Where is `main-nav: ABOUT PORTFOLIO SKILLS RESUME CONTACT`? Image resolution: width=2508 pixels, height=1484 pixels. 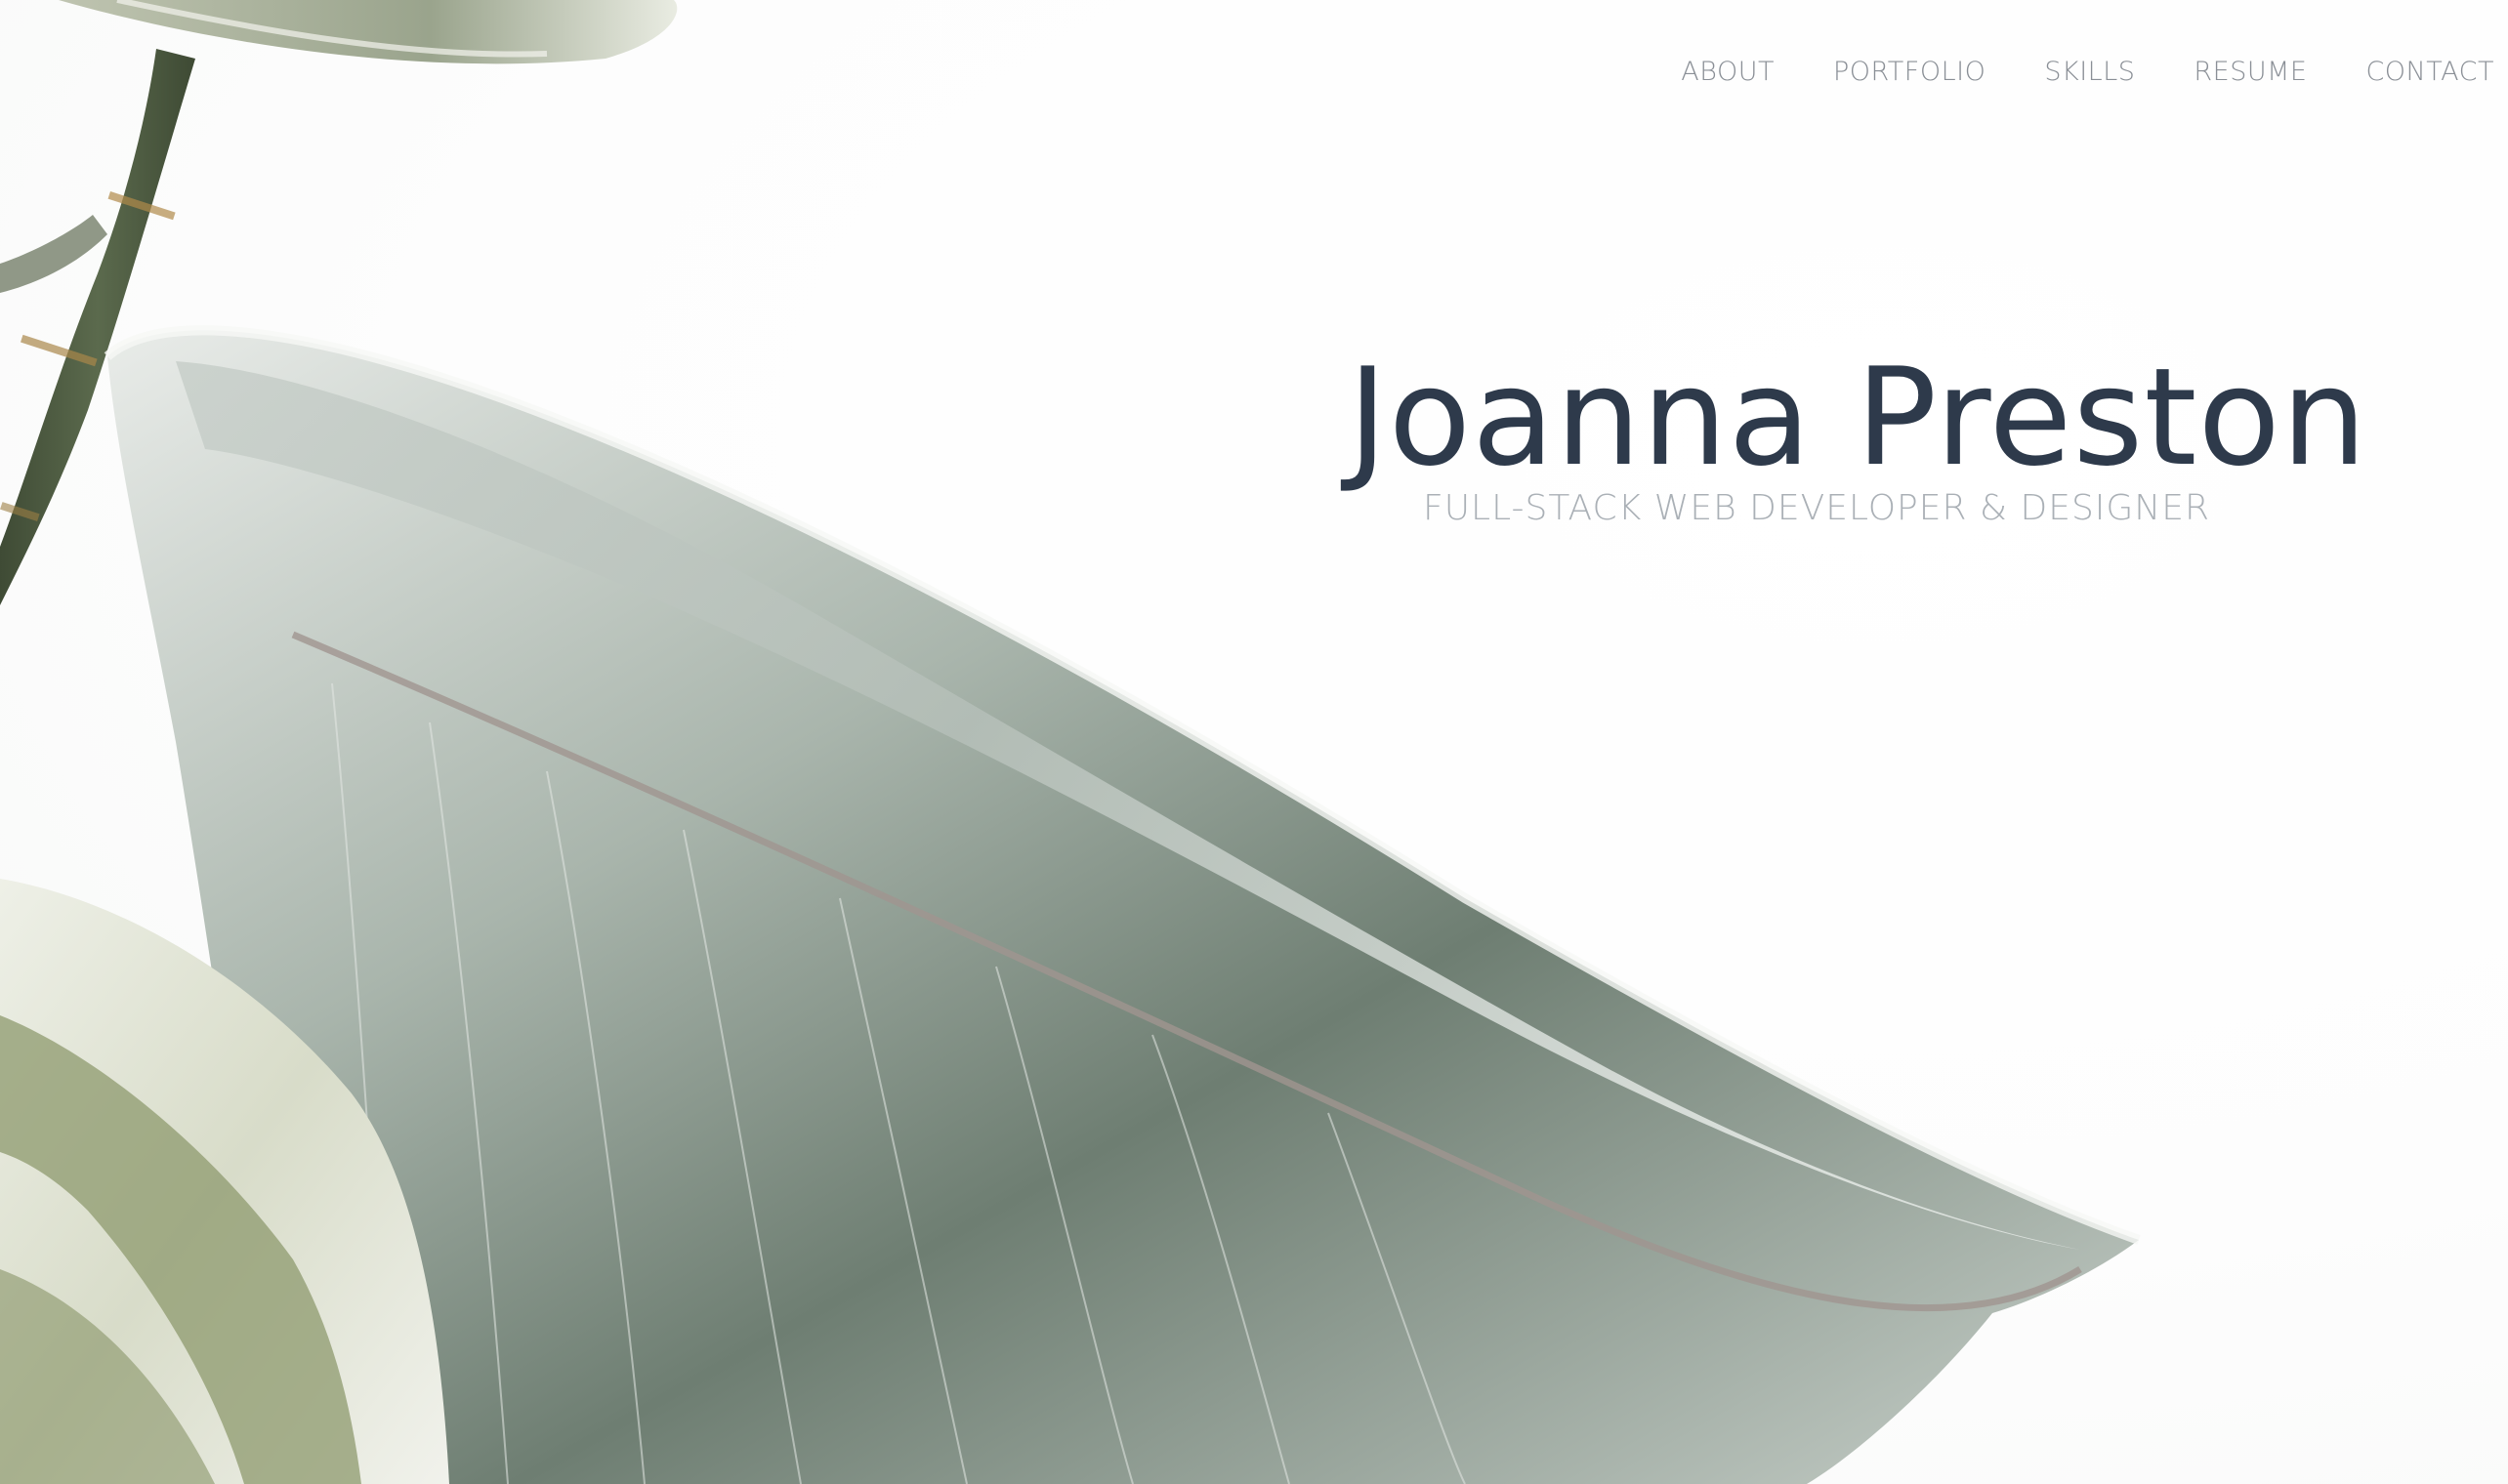 main-nav: ABOUT PORTFOLIO SKILLS RESUME CONTACT is located at coordinates (2088, 72).